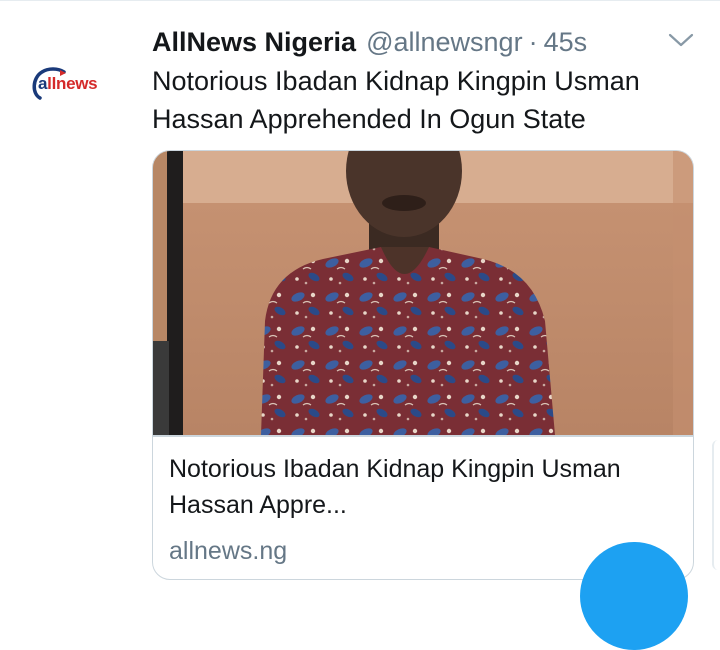 This screenshot has width=720, height=650. I want to click on avatar: allnews, so click(78, 84).